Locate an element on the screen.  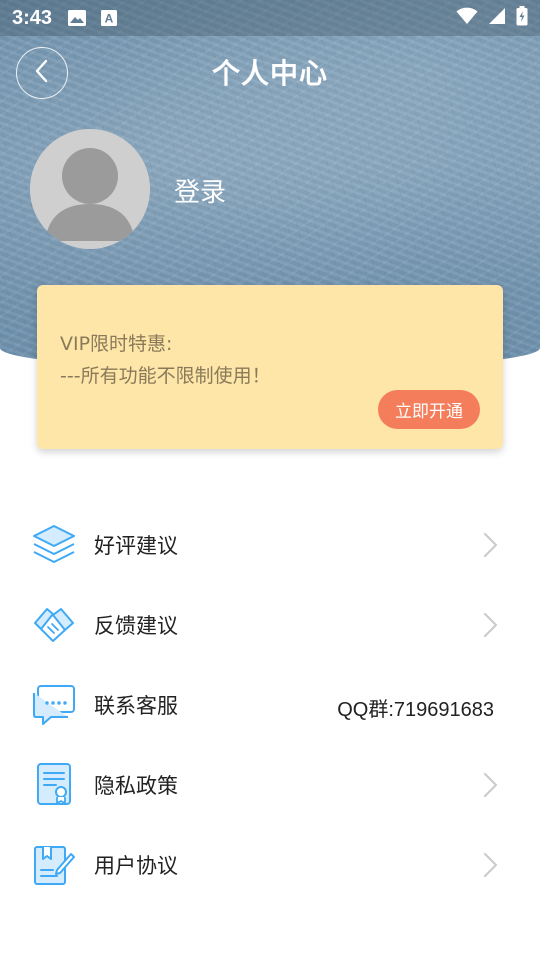
menu-item-label: 好评建议 is located at coordinates (136, 546).